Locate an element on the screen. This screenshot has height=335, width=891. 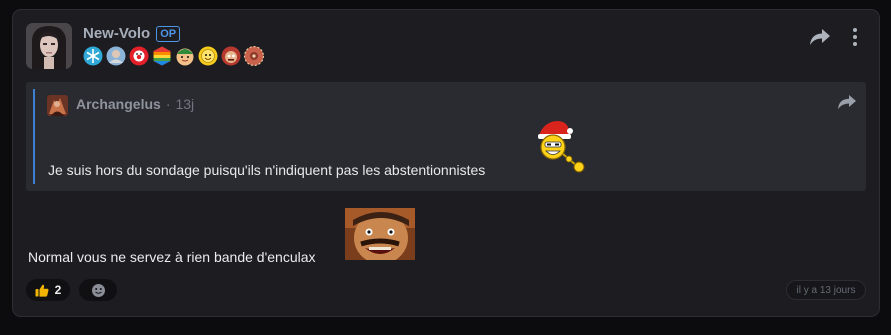
author-line: New-Volo OP is located at coordinates (132, 33).